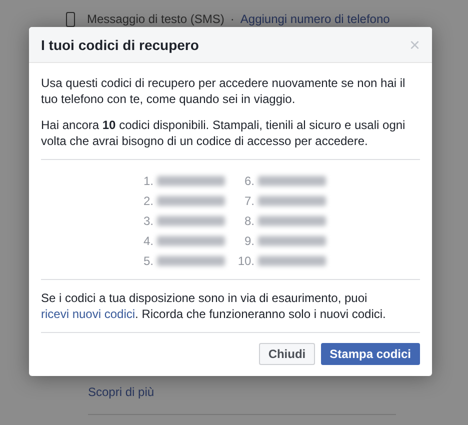 Image resolution: width=468 pixels, height=425 pixels. I want to click on add-phone-link: Aggiungi numero di telefono, so click(315, 19).